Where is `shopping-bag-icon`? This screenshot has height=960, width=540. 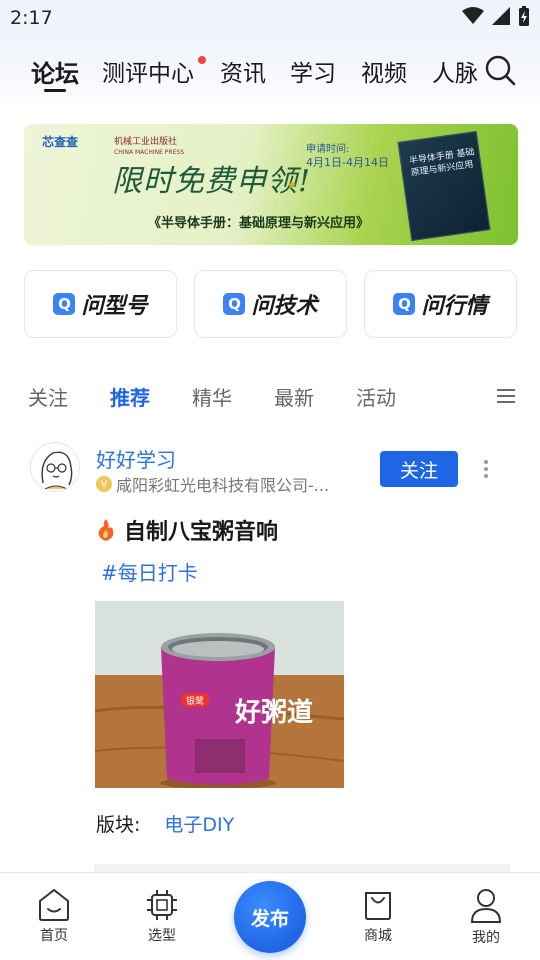
shopping-bag-icon is located at coordinates (378, 906).